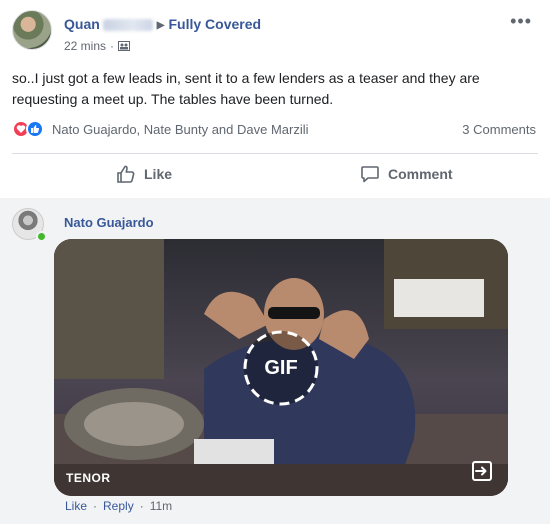 The width and height of the screenshot is (550, 524). Describe the element at coordinates (32, 30) in the screenshot. I see `poster-avatar` at that location.